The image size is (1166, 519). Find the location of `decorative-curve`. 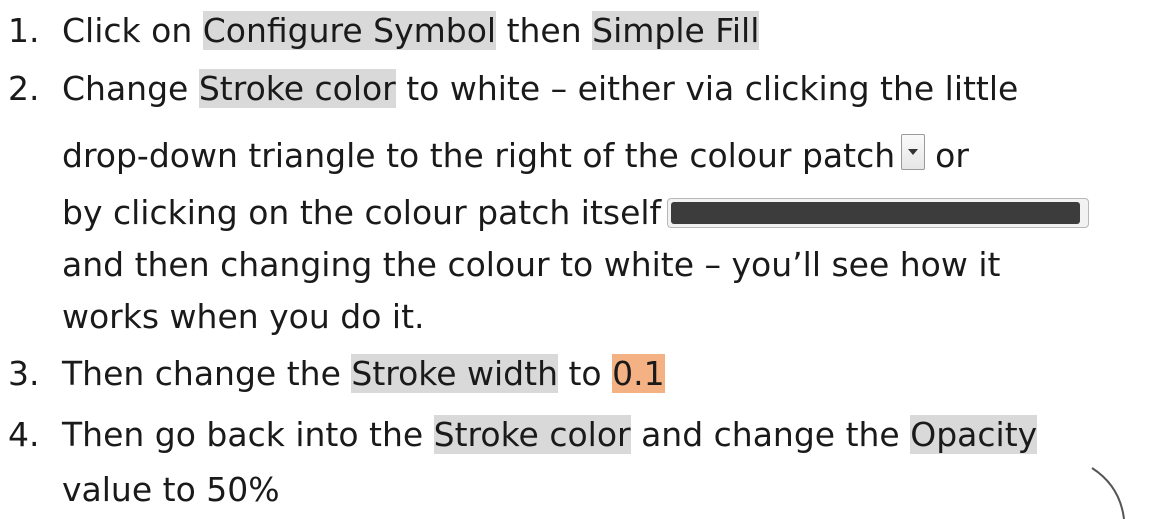

decorative-curve is located at coordinates (1108, 493).